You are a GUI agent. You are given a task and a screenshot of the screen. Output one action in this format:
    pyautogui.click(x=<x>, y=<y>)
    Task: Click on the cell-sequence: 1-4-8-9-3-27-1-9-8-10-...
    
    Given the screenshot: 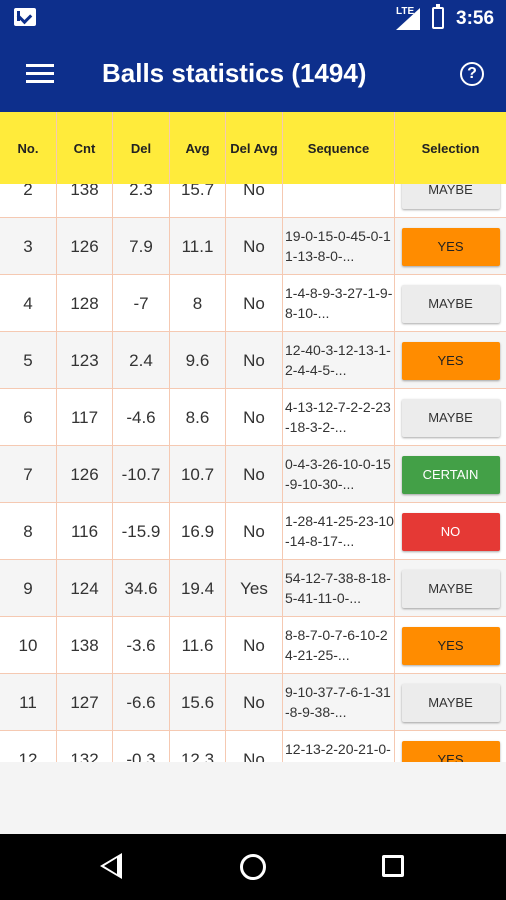 What is the action you would take?
    pyautogui.click(x=339, y=303)
    